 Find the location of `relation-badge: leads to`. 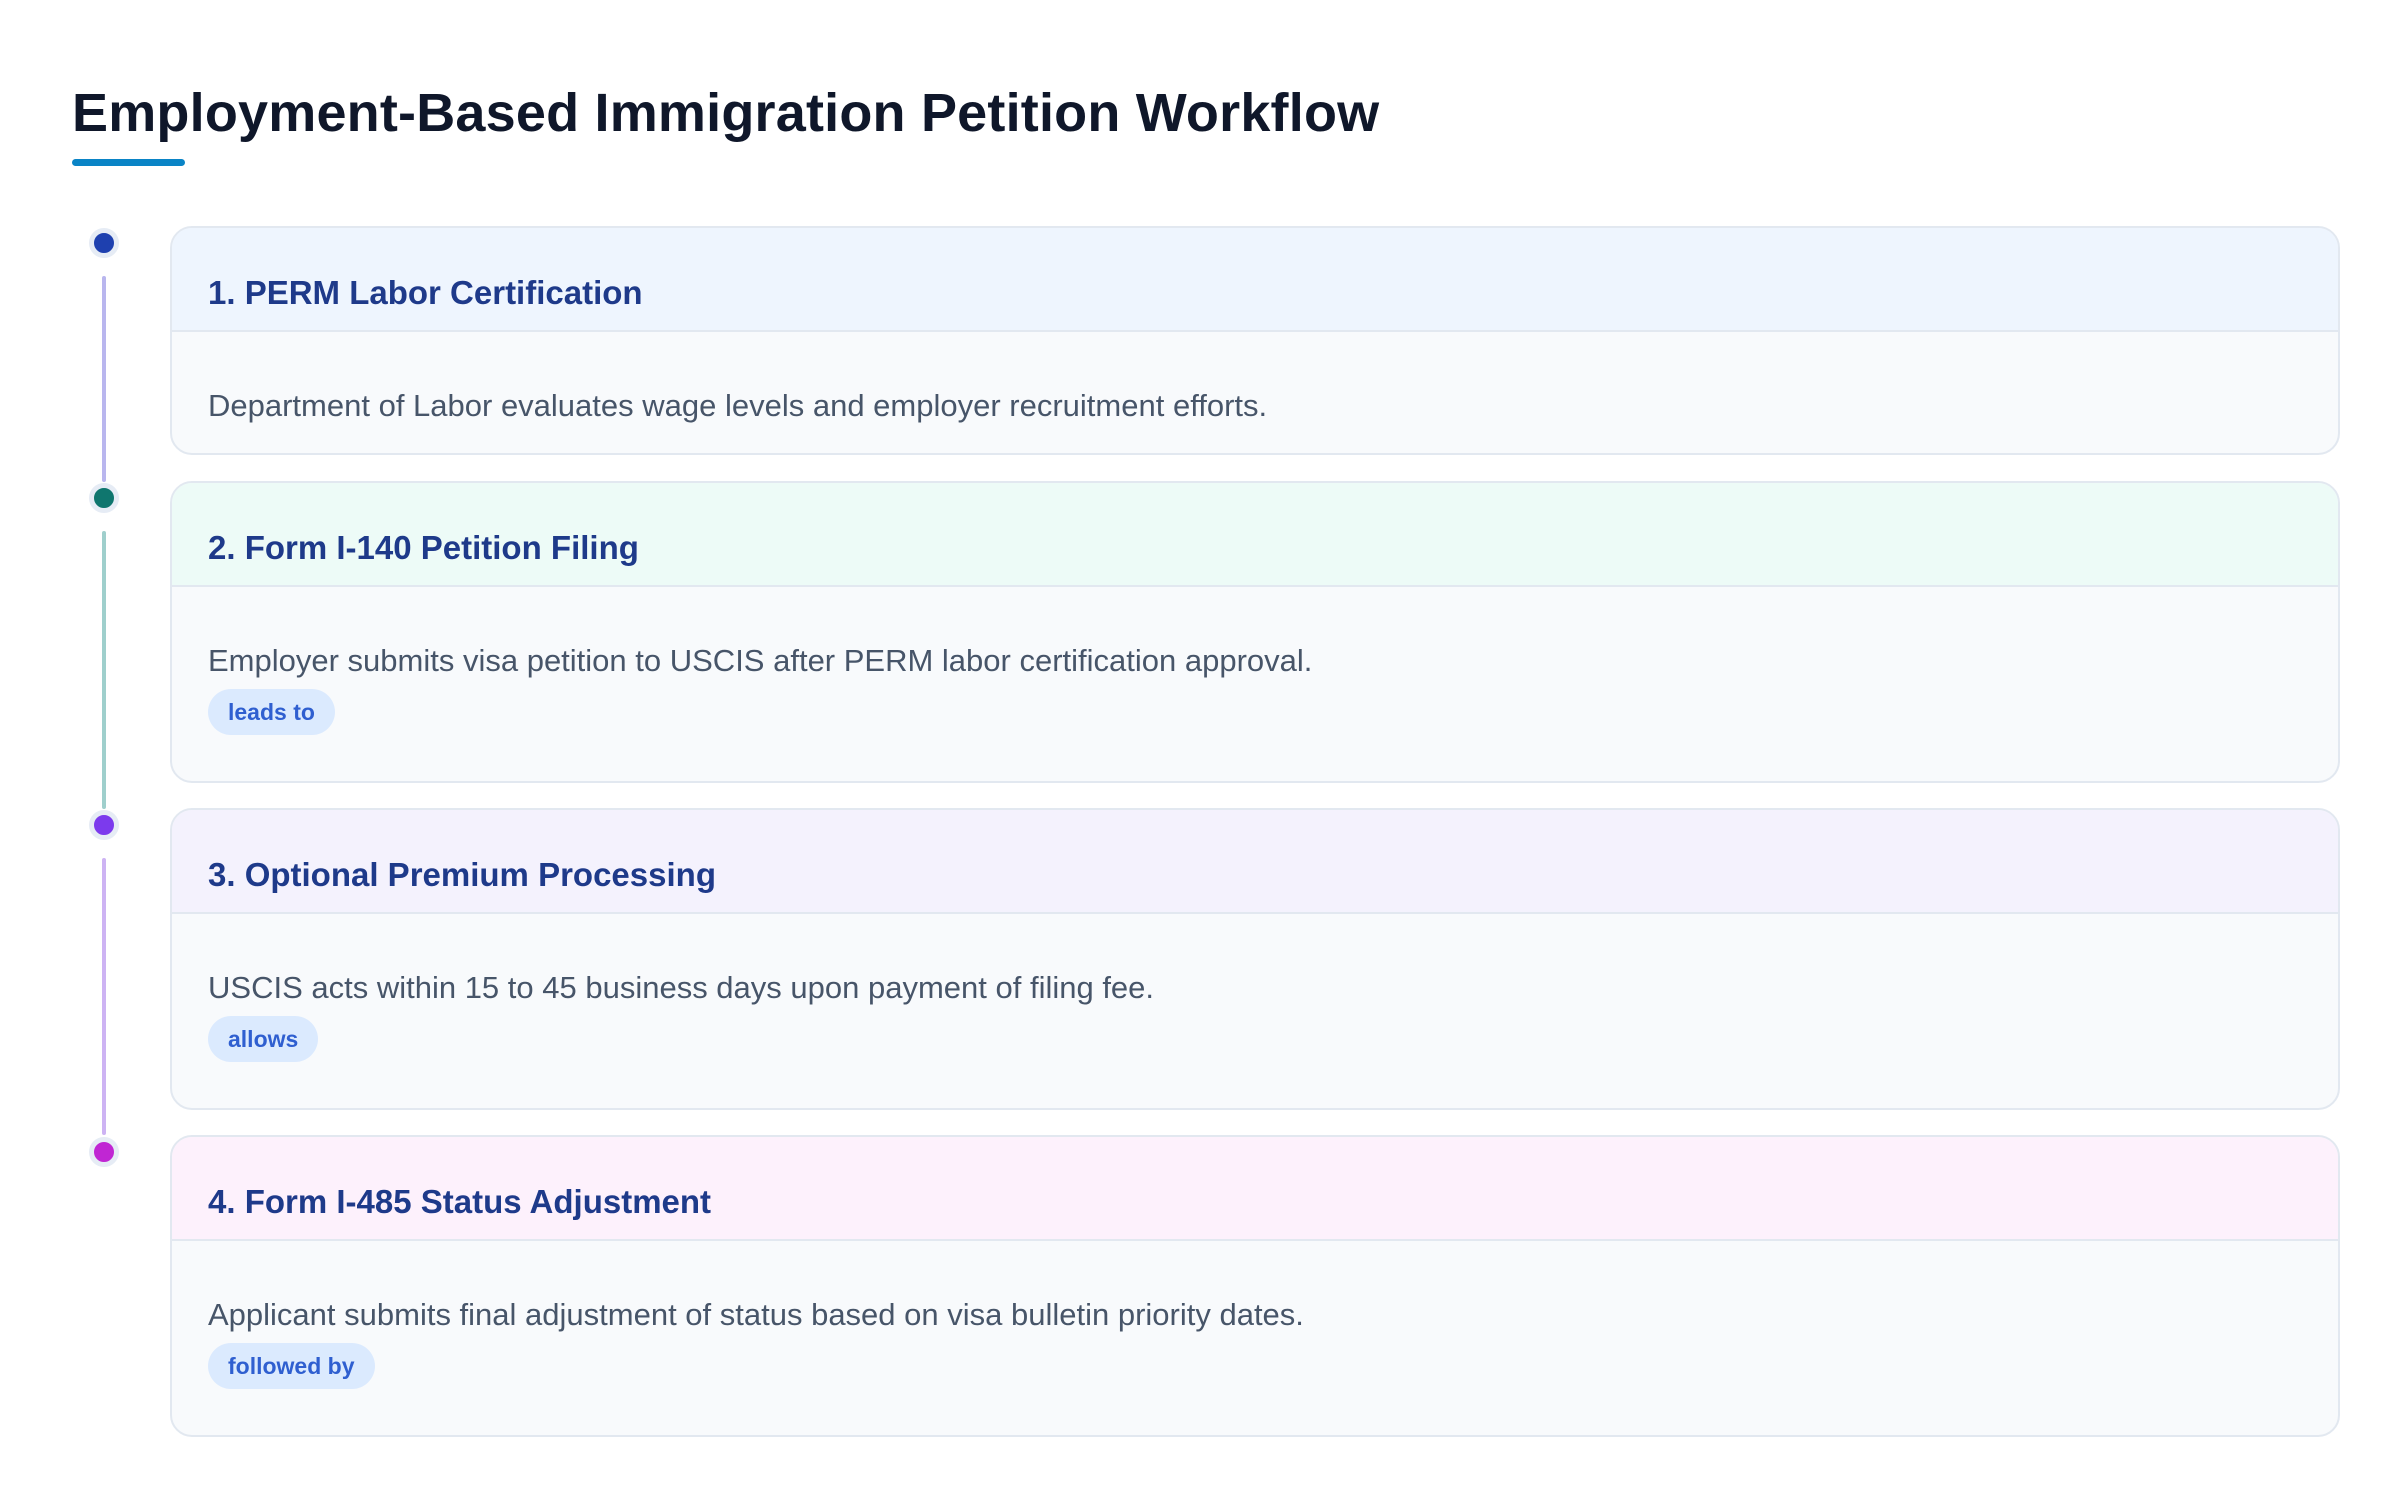

relation-badge: leads to is located at coordinates (271, 712).